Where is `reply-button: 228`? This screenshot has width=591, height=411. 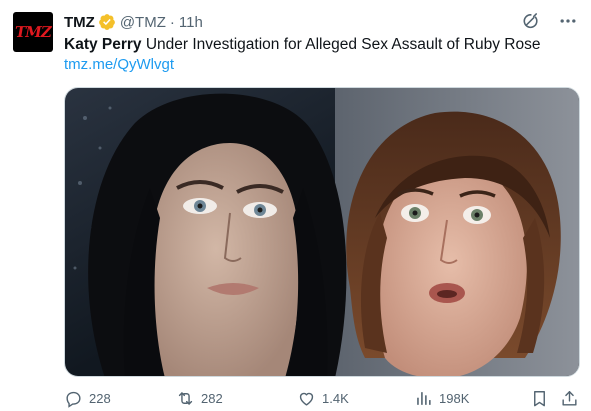
reply-button: 228 is located at coordinates (87, 398).